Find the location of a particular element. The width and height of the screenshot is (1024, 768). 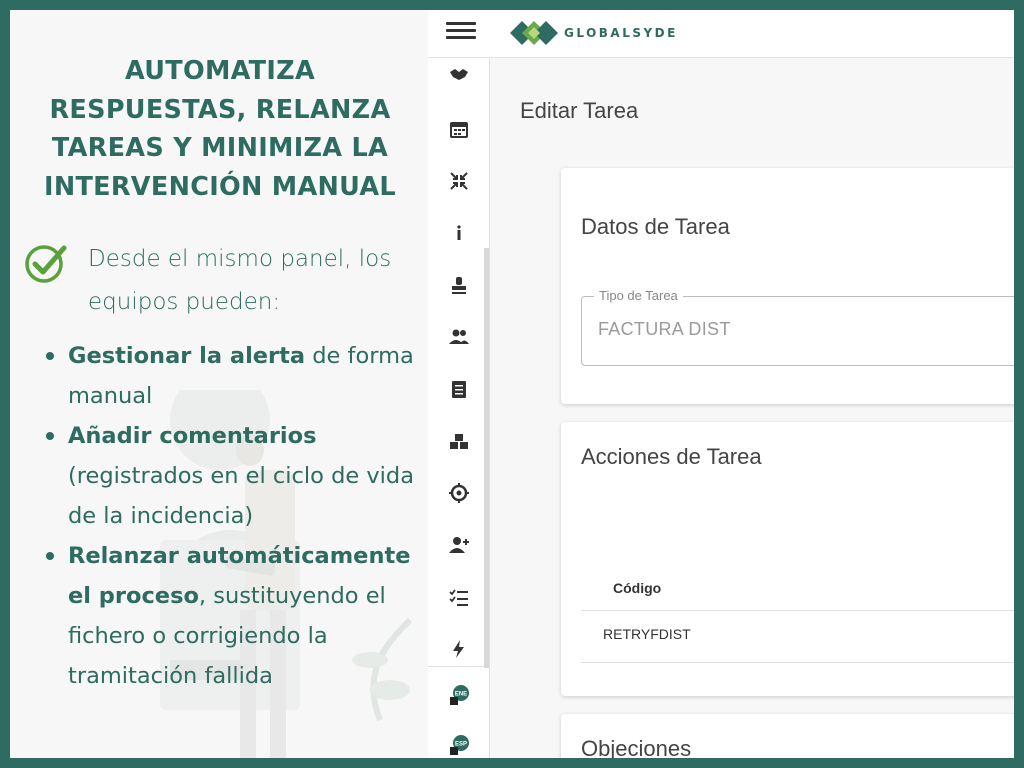

logo-text: GLOBALSYDE is located at coordinates (621, 33).